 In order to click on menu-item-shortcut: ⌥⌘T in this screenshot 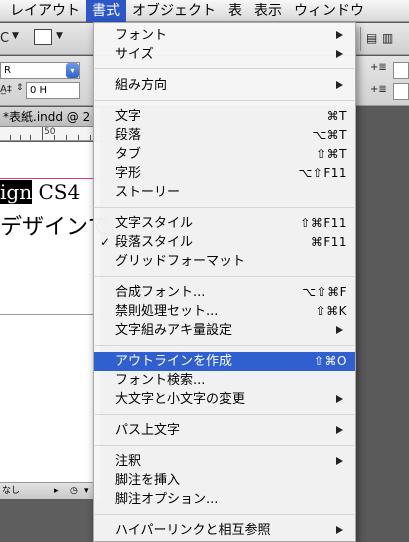, I will do `click(329, 135)`.